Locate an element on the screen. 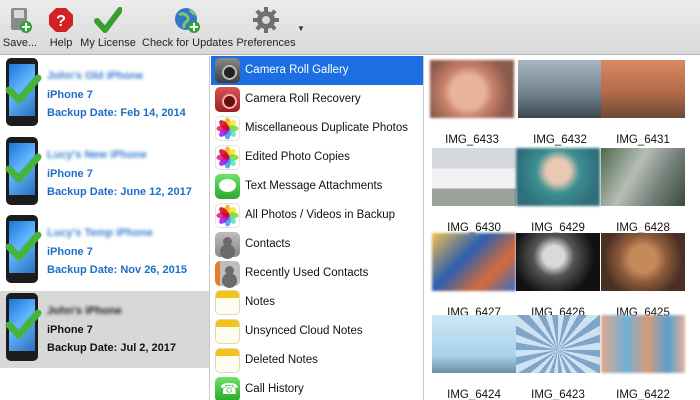 This screenshot has height=400, width=700. device-name: Lucy's Temp iPhone is located at coordinates (100, 233).